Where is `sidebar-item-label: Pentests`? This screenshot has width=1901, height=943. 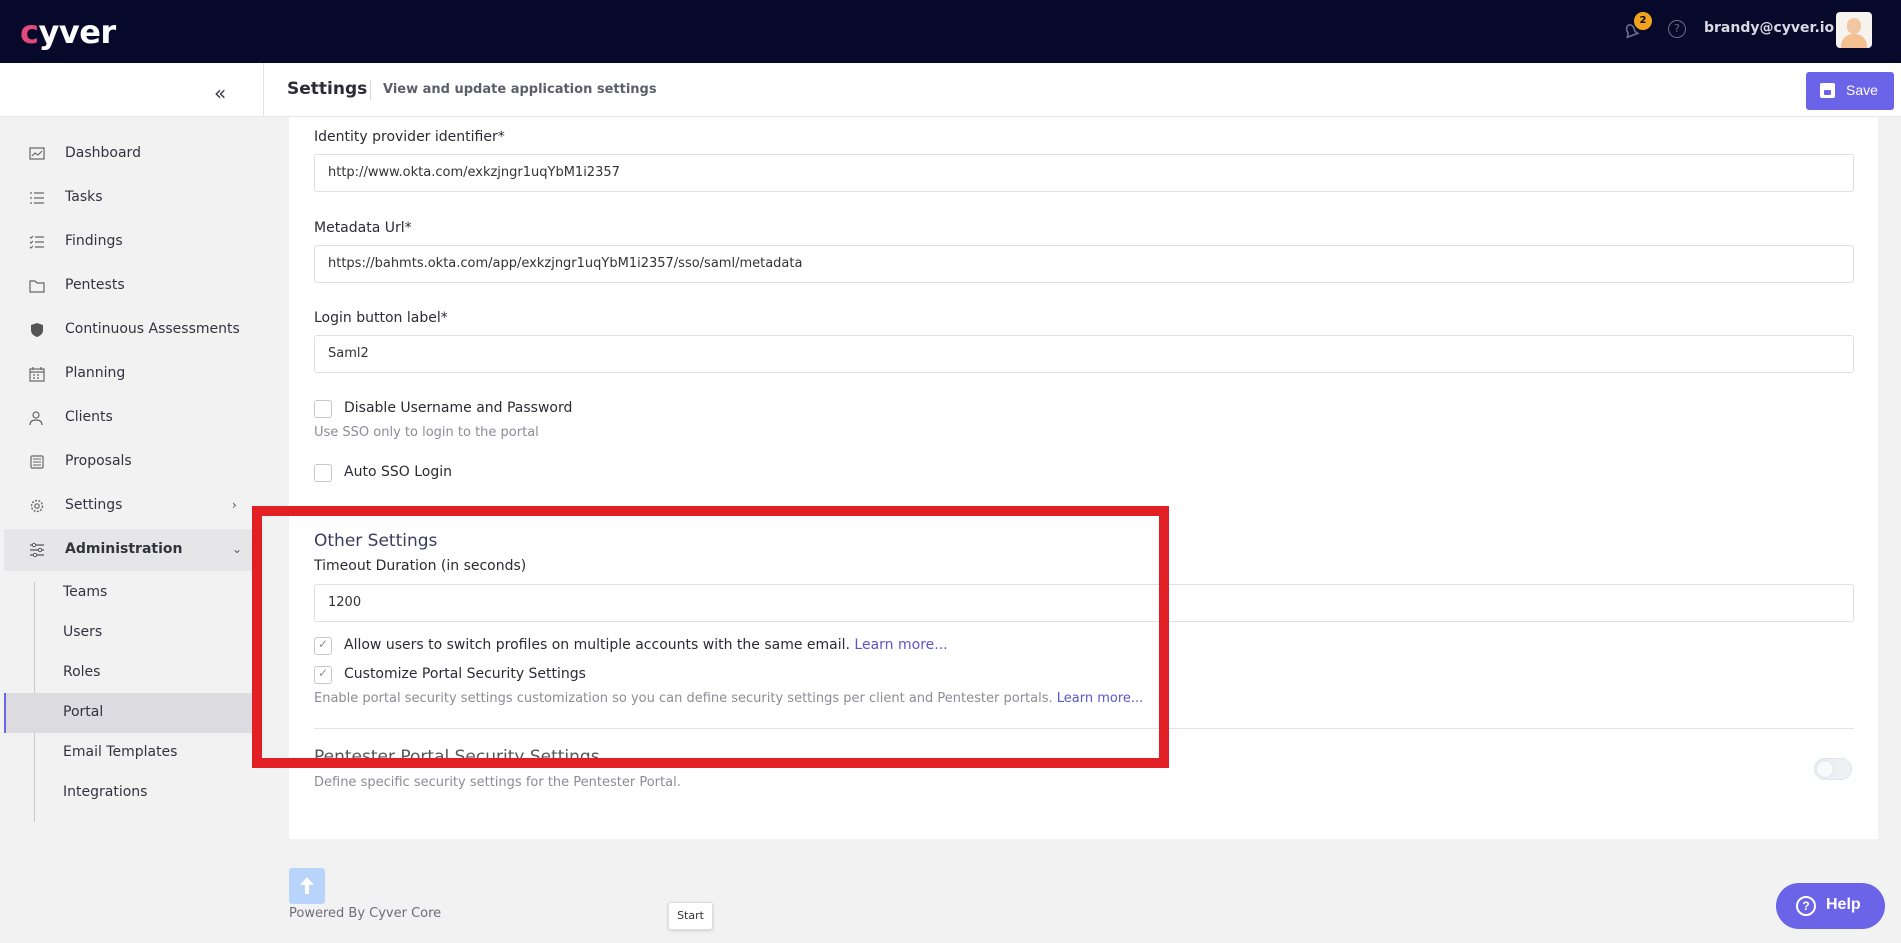
sidebar-item-label: Pentests is located at coordinates (95, 285).